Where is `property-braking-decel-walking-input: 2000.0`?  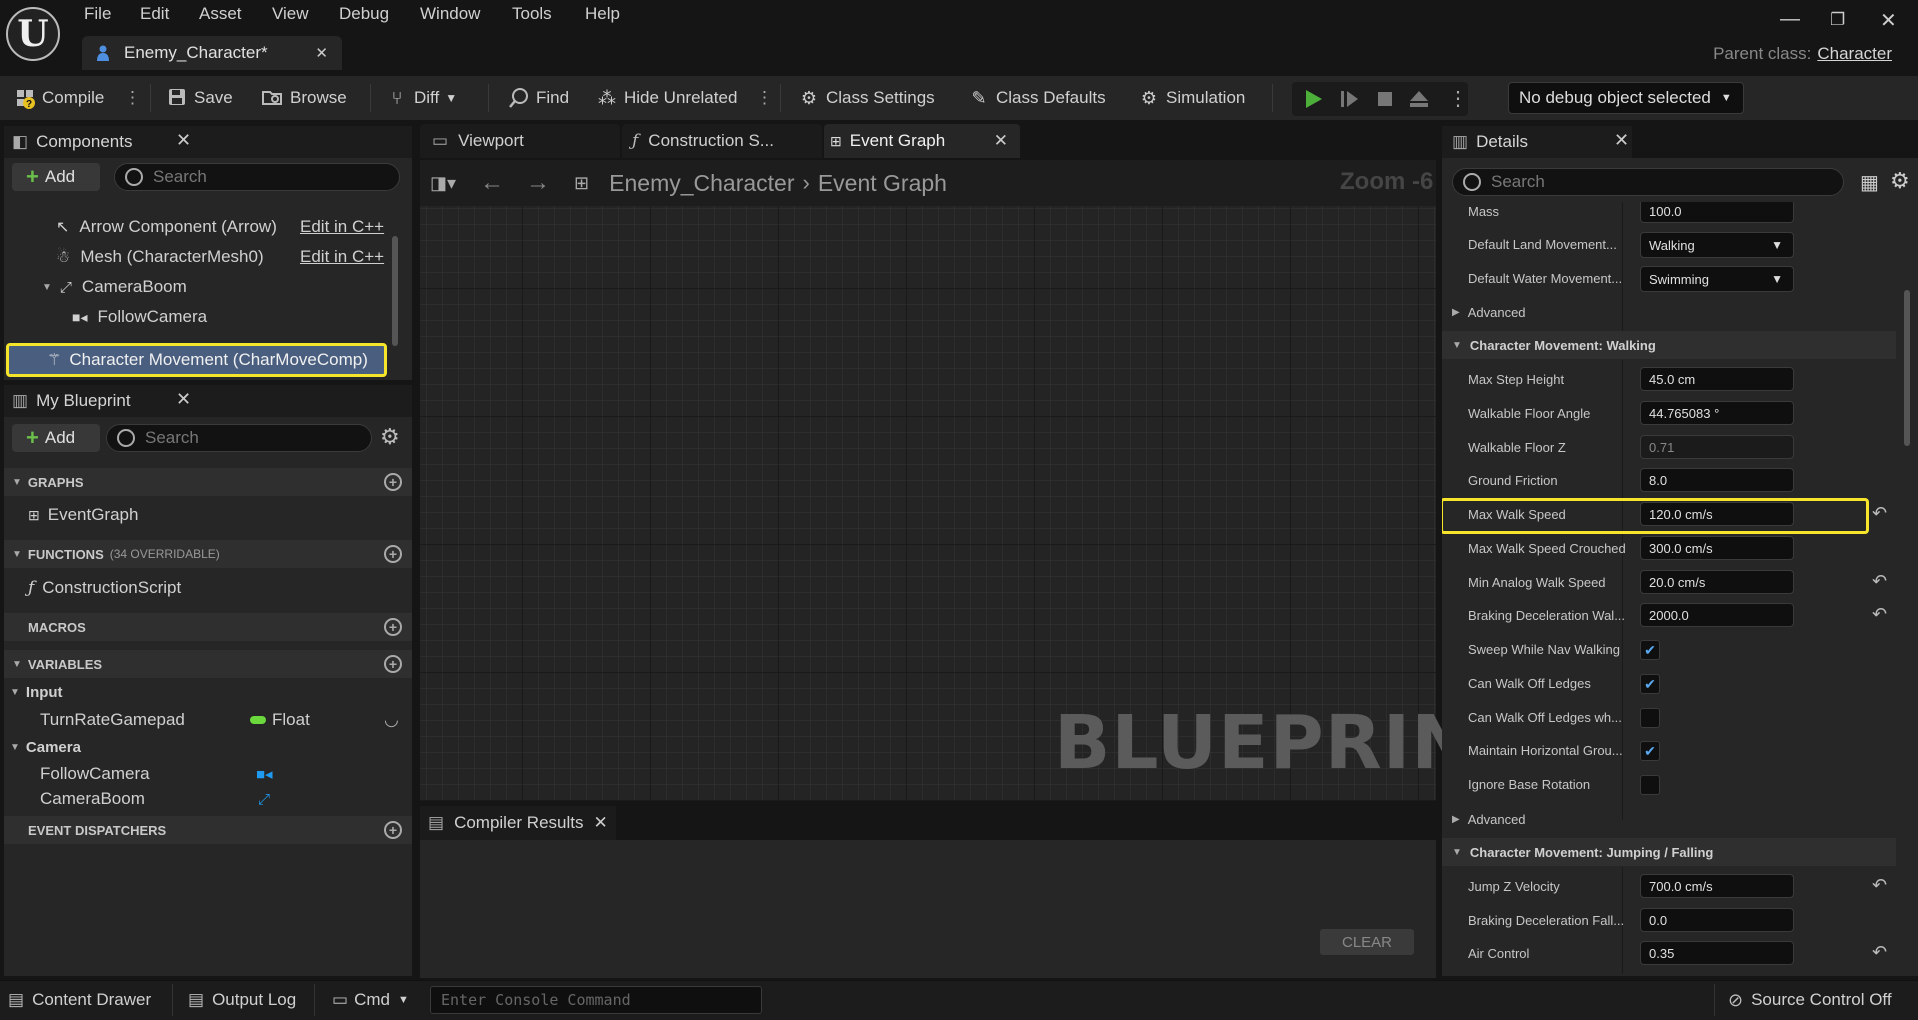
property-braking-decel-walking-input: 2000.0 is located at coordinates (1717, 615).